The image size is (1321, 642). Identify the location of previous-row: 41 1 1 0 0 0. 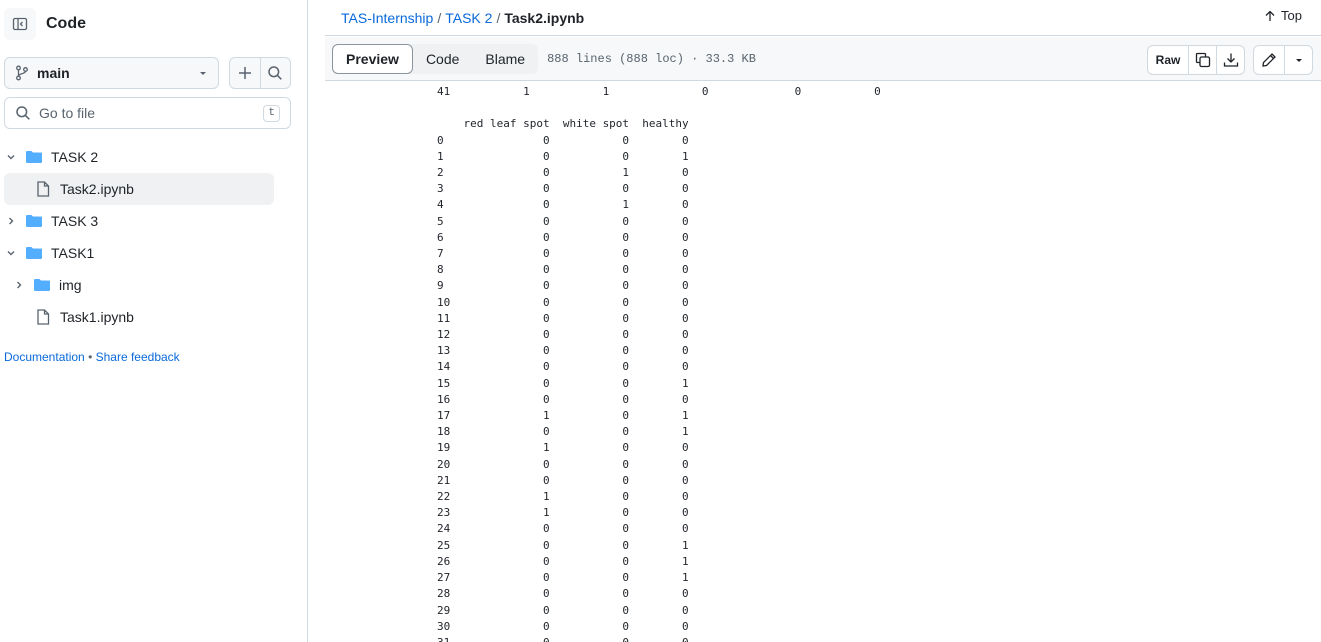
(659, 91).